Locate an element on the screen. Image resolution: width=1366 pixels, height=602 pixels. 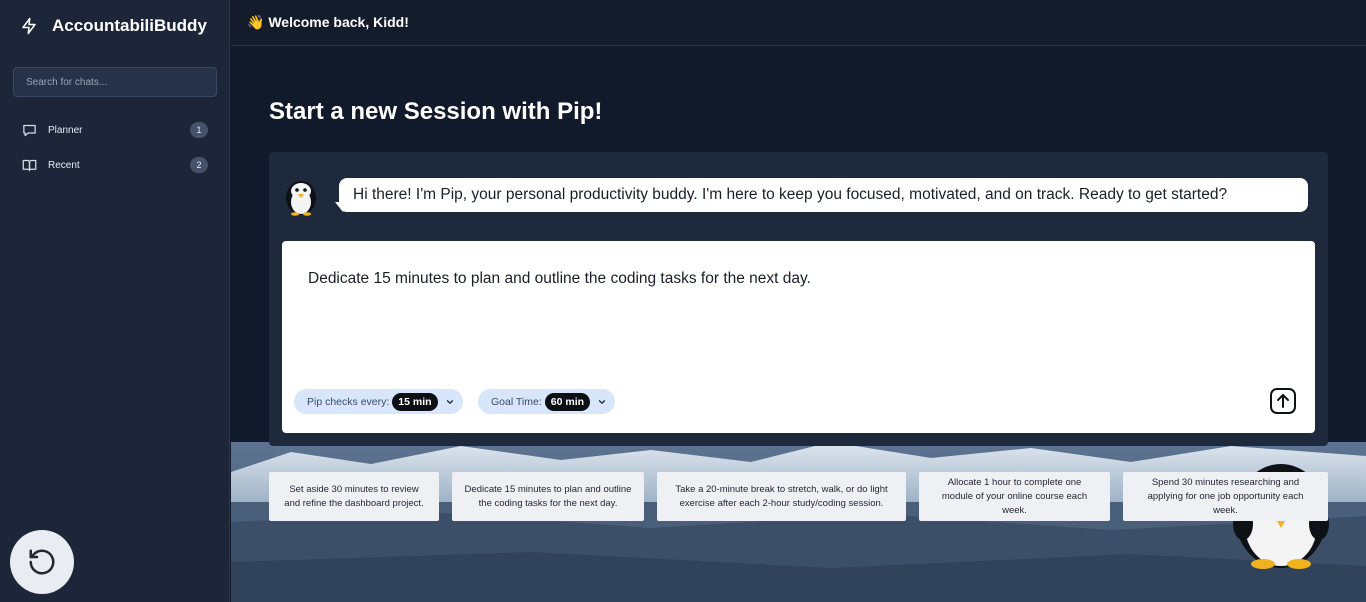
send-button is located at coordinates (1283, 401).